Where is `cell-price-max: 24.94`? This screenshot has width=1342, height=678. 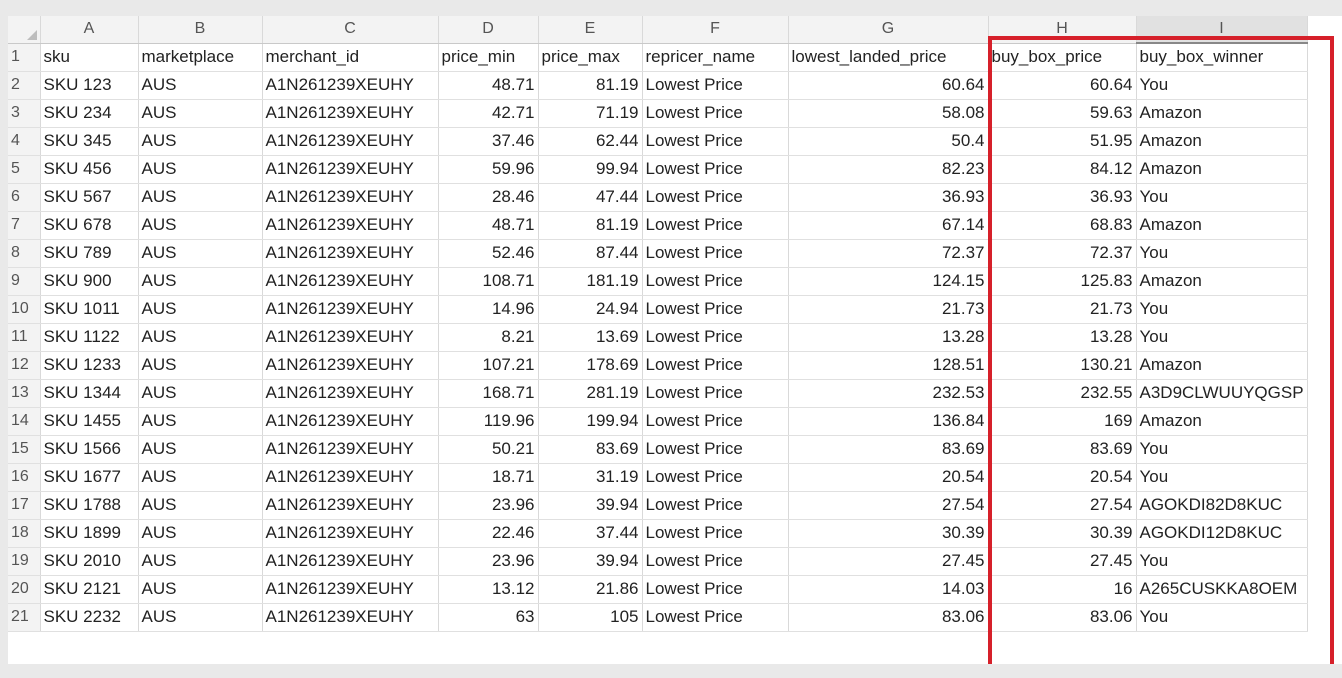
cell-price-max: 24.94 is located at coordinates (590, 309).